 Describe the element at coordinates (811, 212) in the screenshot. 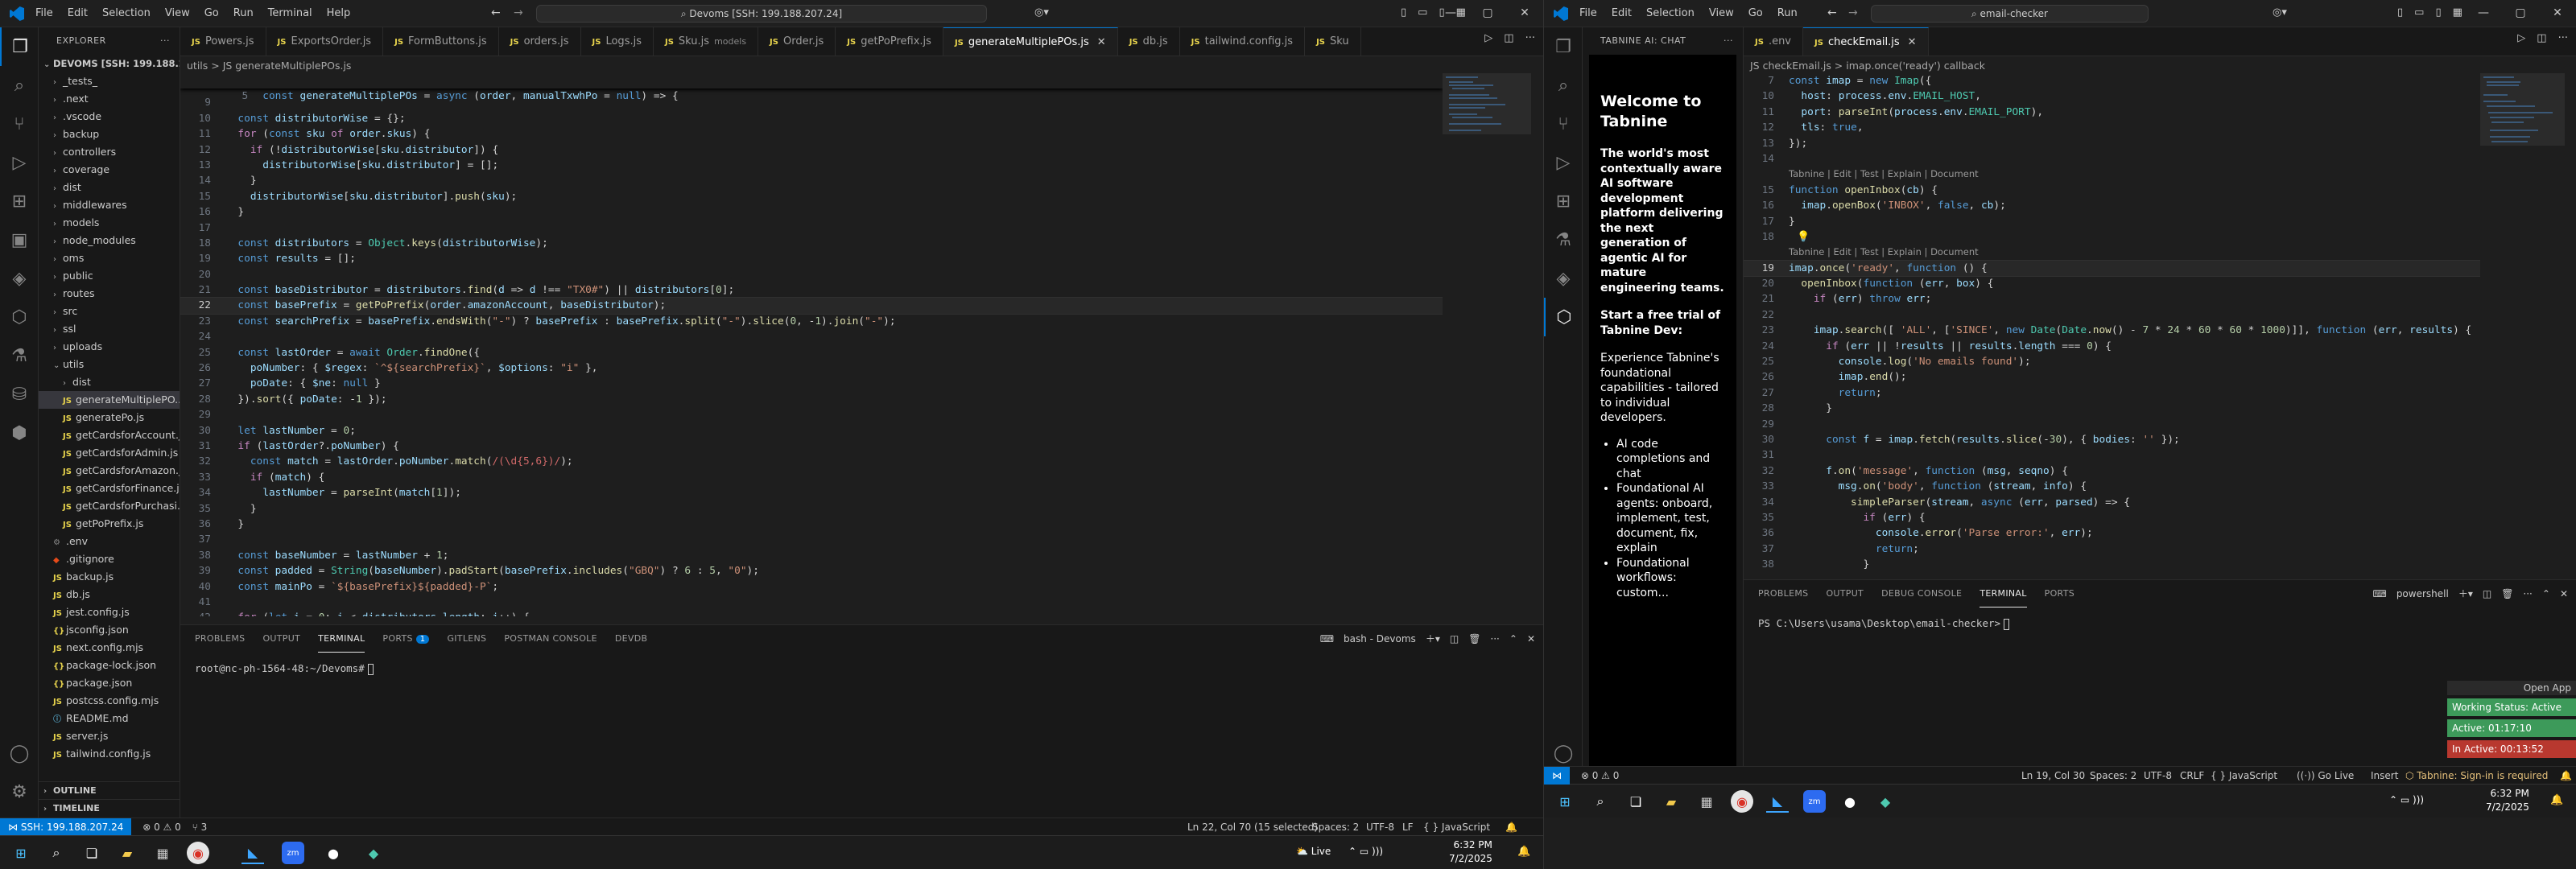

I see `code-line: 16 }` at that location.